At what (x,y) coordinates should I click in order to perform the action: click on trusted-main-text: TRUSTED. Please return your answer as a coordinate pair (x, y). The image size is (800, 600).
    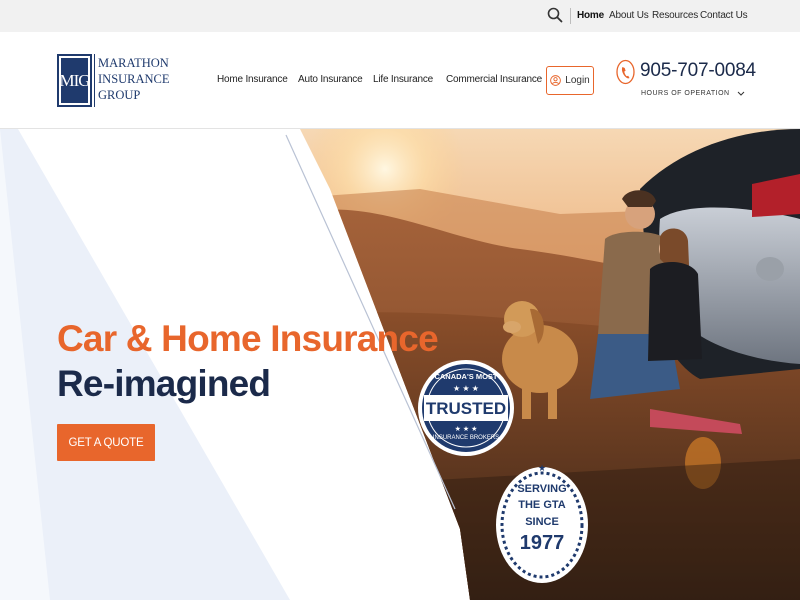
    Looking at the image, I should click on (466, 408).